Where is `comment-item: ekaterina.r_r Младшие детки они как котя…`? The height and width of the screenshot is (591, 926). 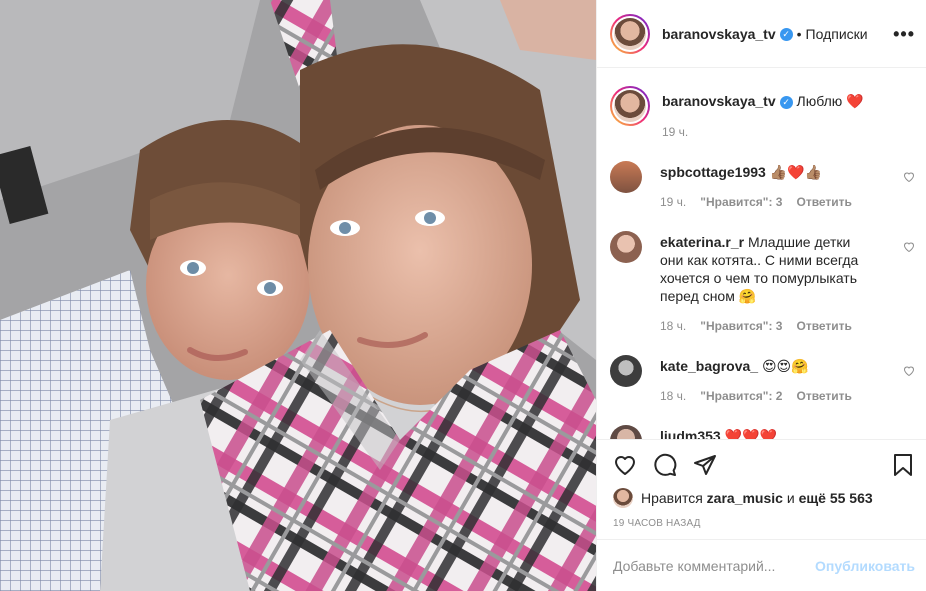
comment-item: ekaterina.r_r Младшие детки они как котя… is located at coordinates (762, 286).